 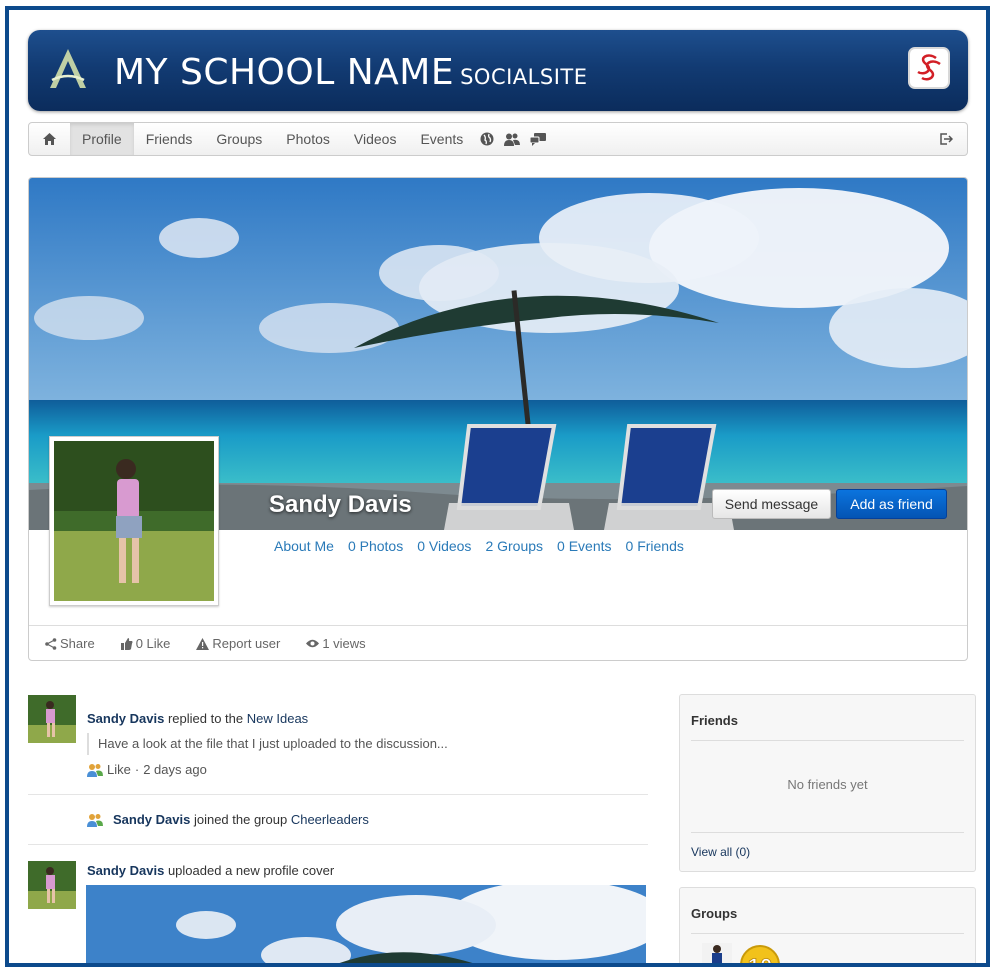 I want to click on profile-avatar, so click(x=134, y=521).